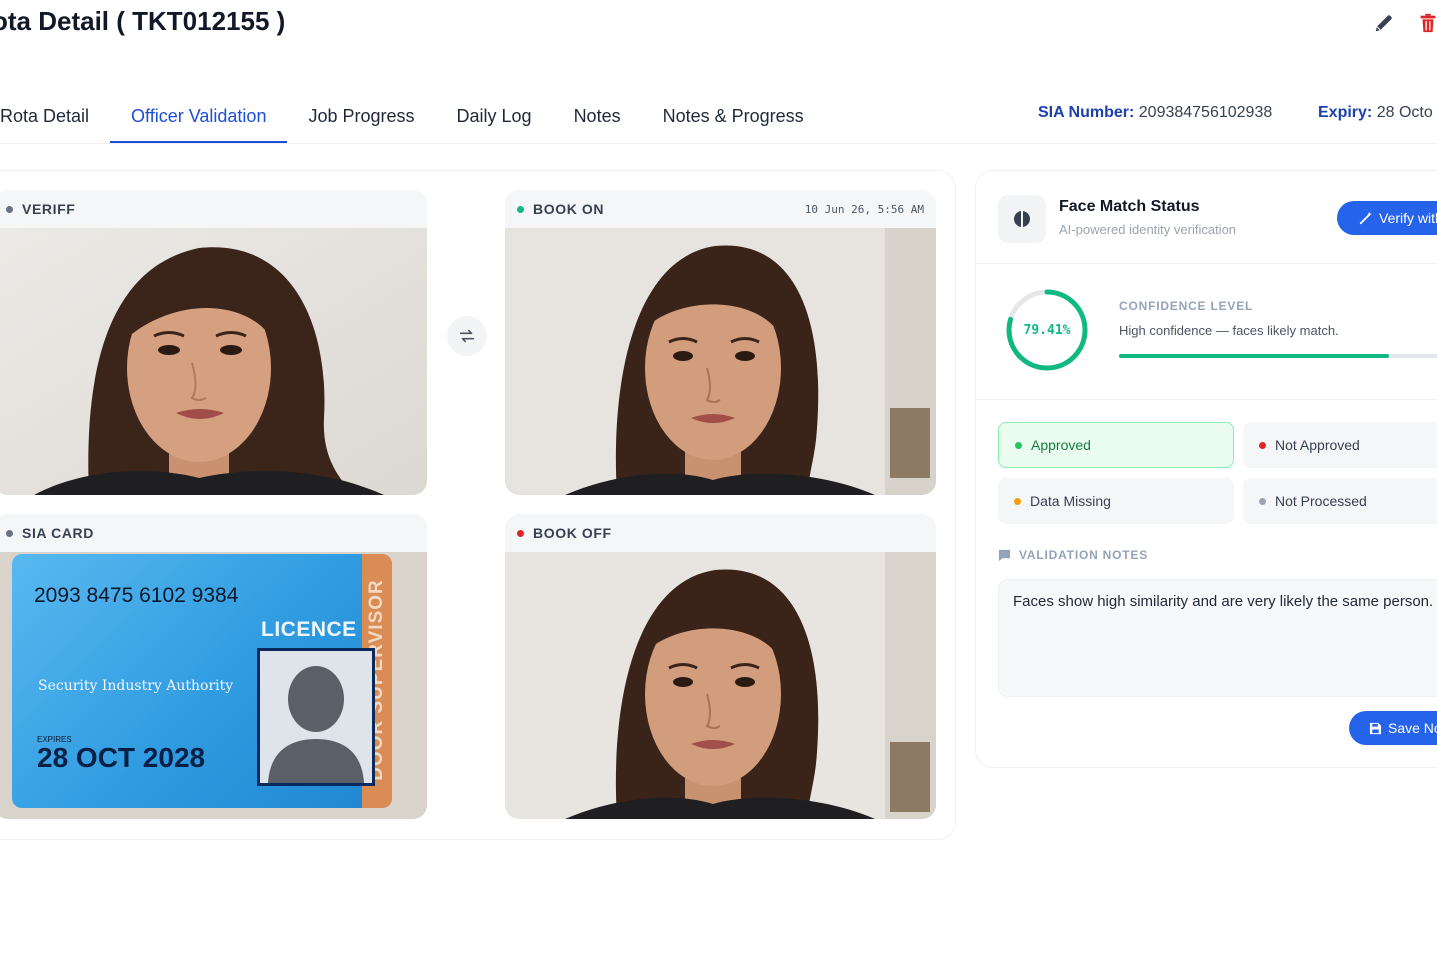  Describe the element at coordinates (49, 209) in the screenshot. I see `veriff-label: VERIFF` at that location.